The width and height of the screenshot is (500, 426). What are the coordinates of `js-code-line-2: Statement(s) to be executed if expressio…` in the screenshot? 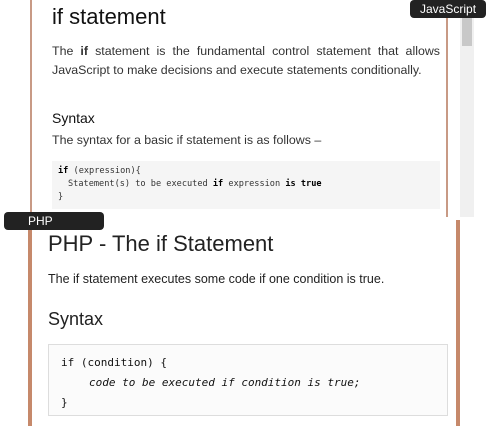 It's located at (246, 184).